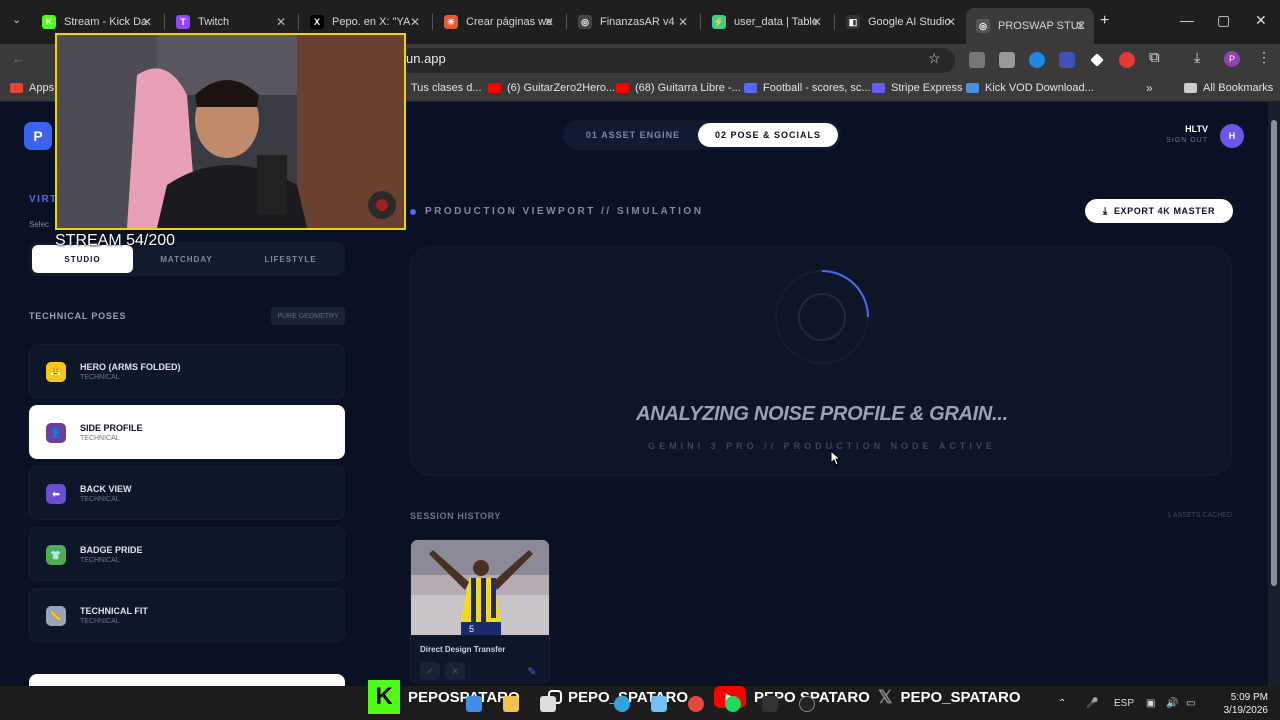 The height and width of the screenshot is (720, 1280). What do you see at coordinates (1179, 140) in the screenshot?
I see `sign-out-link: SIGN OUT` at bounding box center [1179, 140].